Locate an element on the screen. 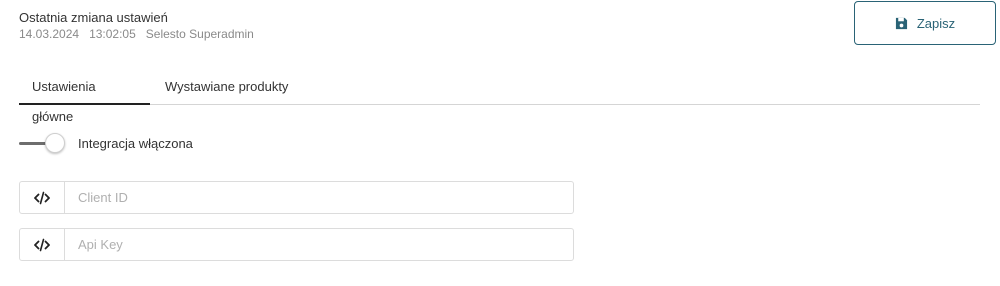 The width and height of the screenshot is (1000, 286). tab-main-settings: Ustawienia główne is located at coordinates (84, 98).